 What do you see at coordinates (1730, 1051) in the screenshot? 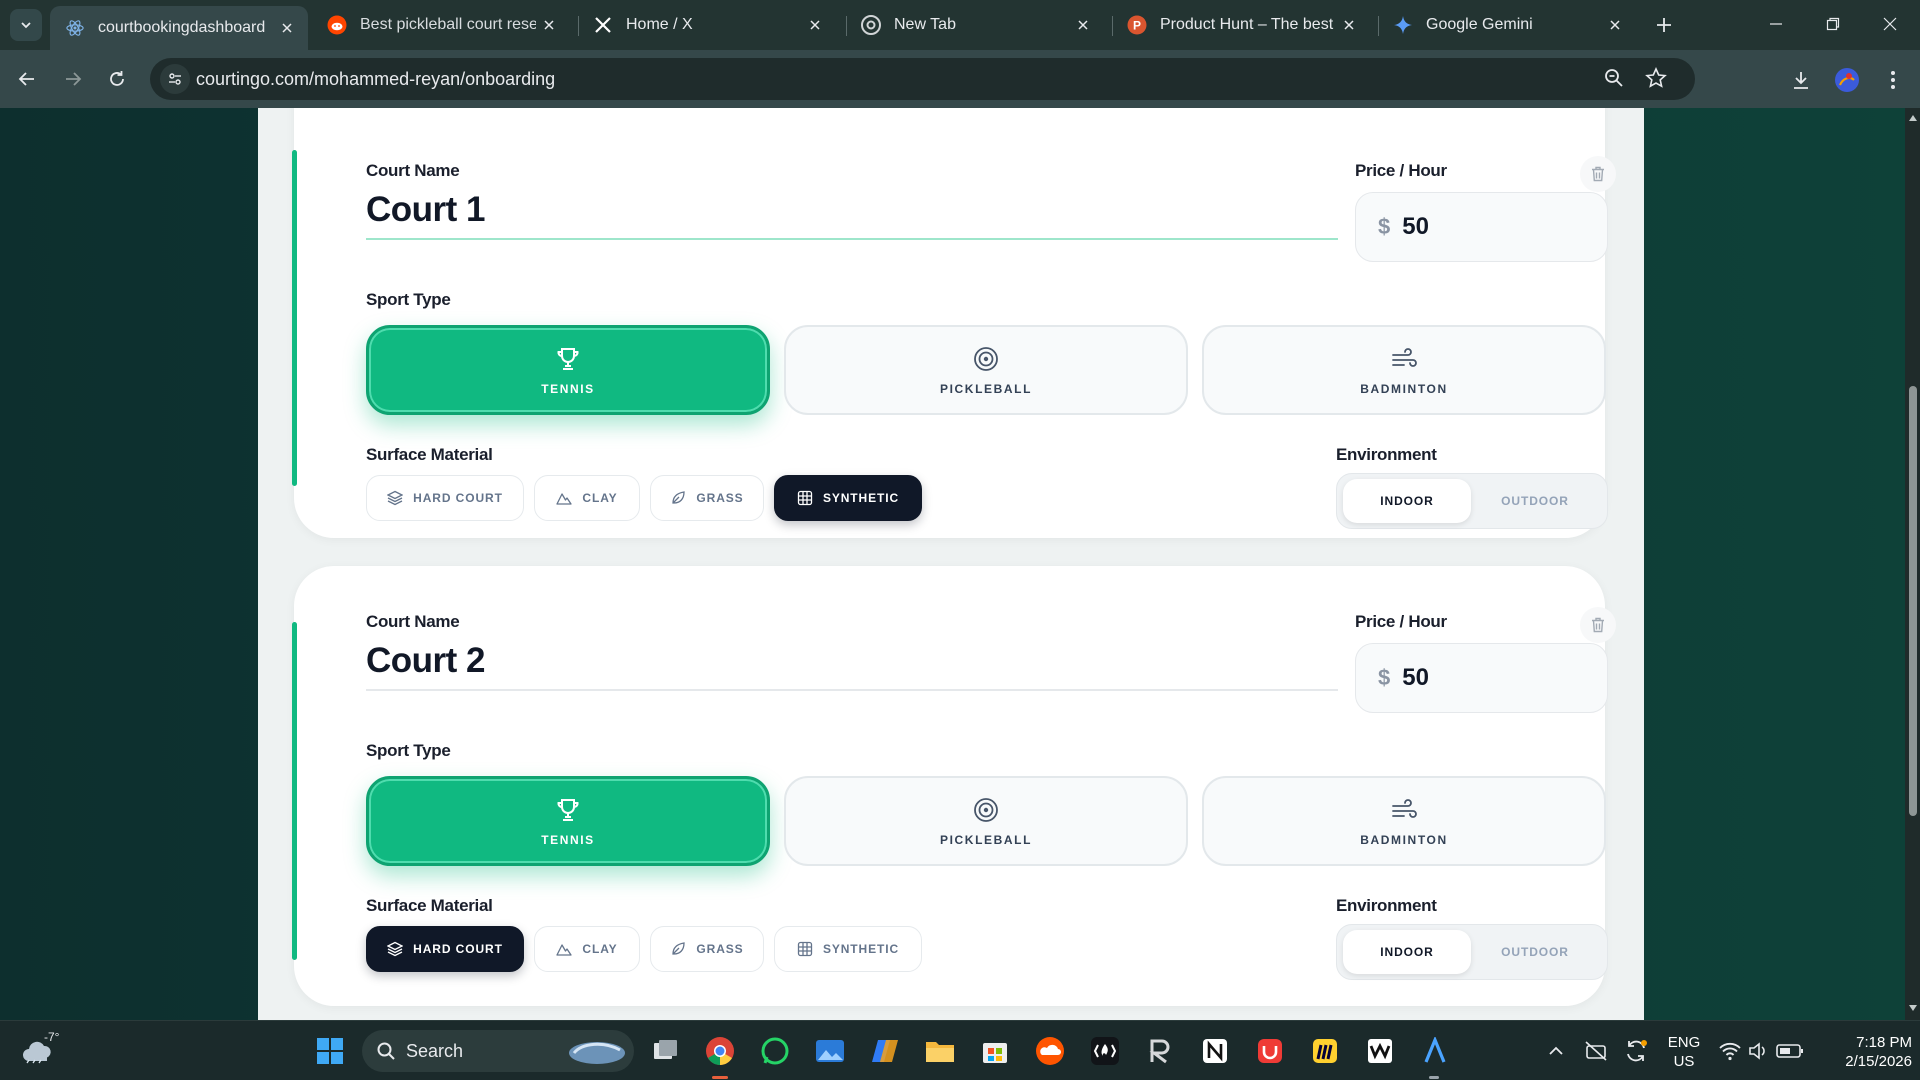
I see `wifi-icon` at bounding box center [1730, 1051].